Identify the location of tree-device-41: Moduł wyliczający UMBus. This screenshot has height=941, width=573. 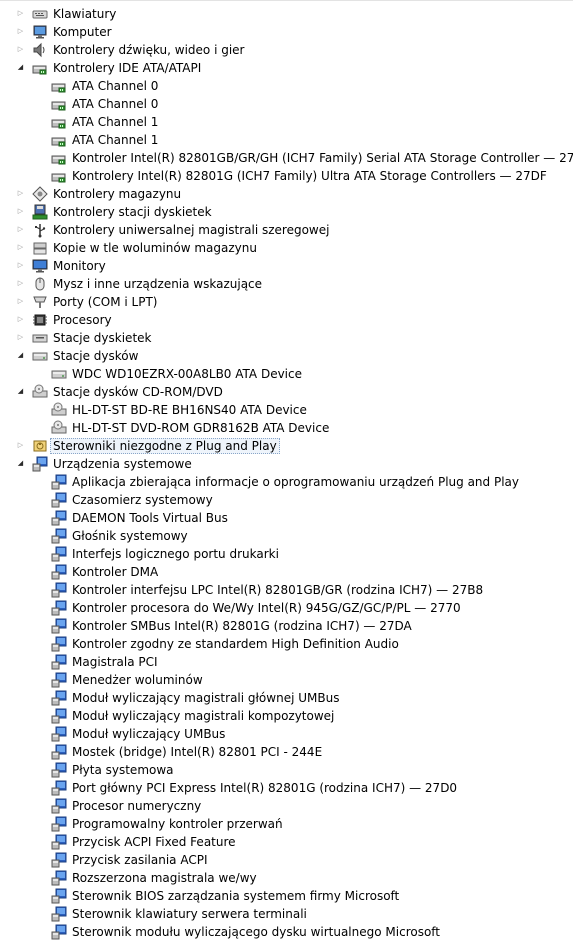
(286, 734).